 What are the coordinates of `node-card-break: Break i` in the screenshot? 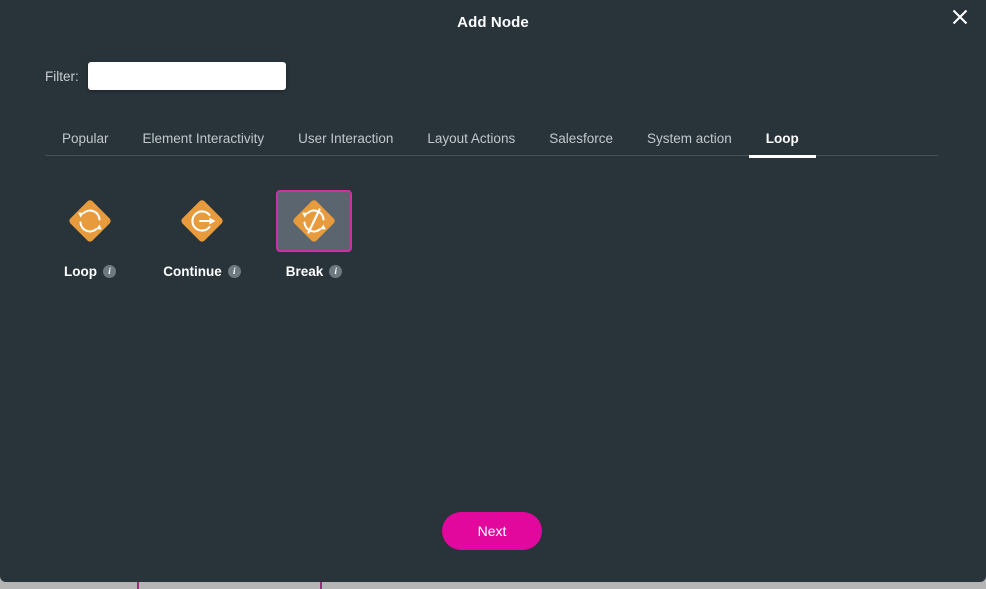 It's located at (314, 234).